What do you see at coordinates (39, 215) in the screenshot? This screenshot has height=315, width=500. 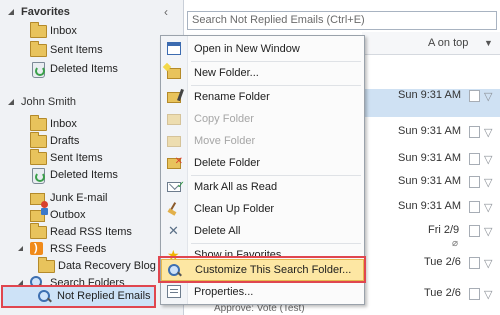 I see `outbox-icon` at bounding box center [39, 215].